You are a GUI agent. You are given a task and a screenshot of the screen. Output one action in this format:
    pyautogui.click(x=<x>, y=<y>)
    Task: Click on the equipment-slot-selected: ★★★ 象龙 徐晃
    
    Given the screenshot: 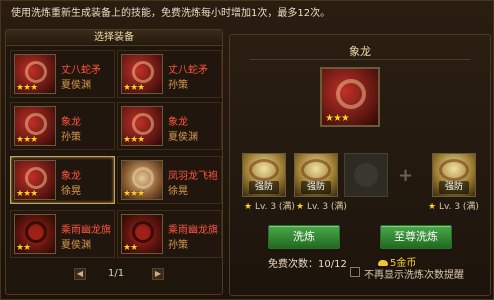 What is the action you would take?
    pyautogui.click(x=62, y=180)
    